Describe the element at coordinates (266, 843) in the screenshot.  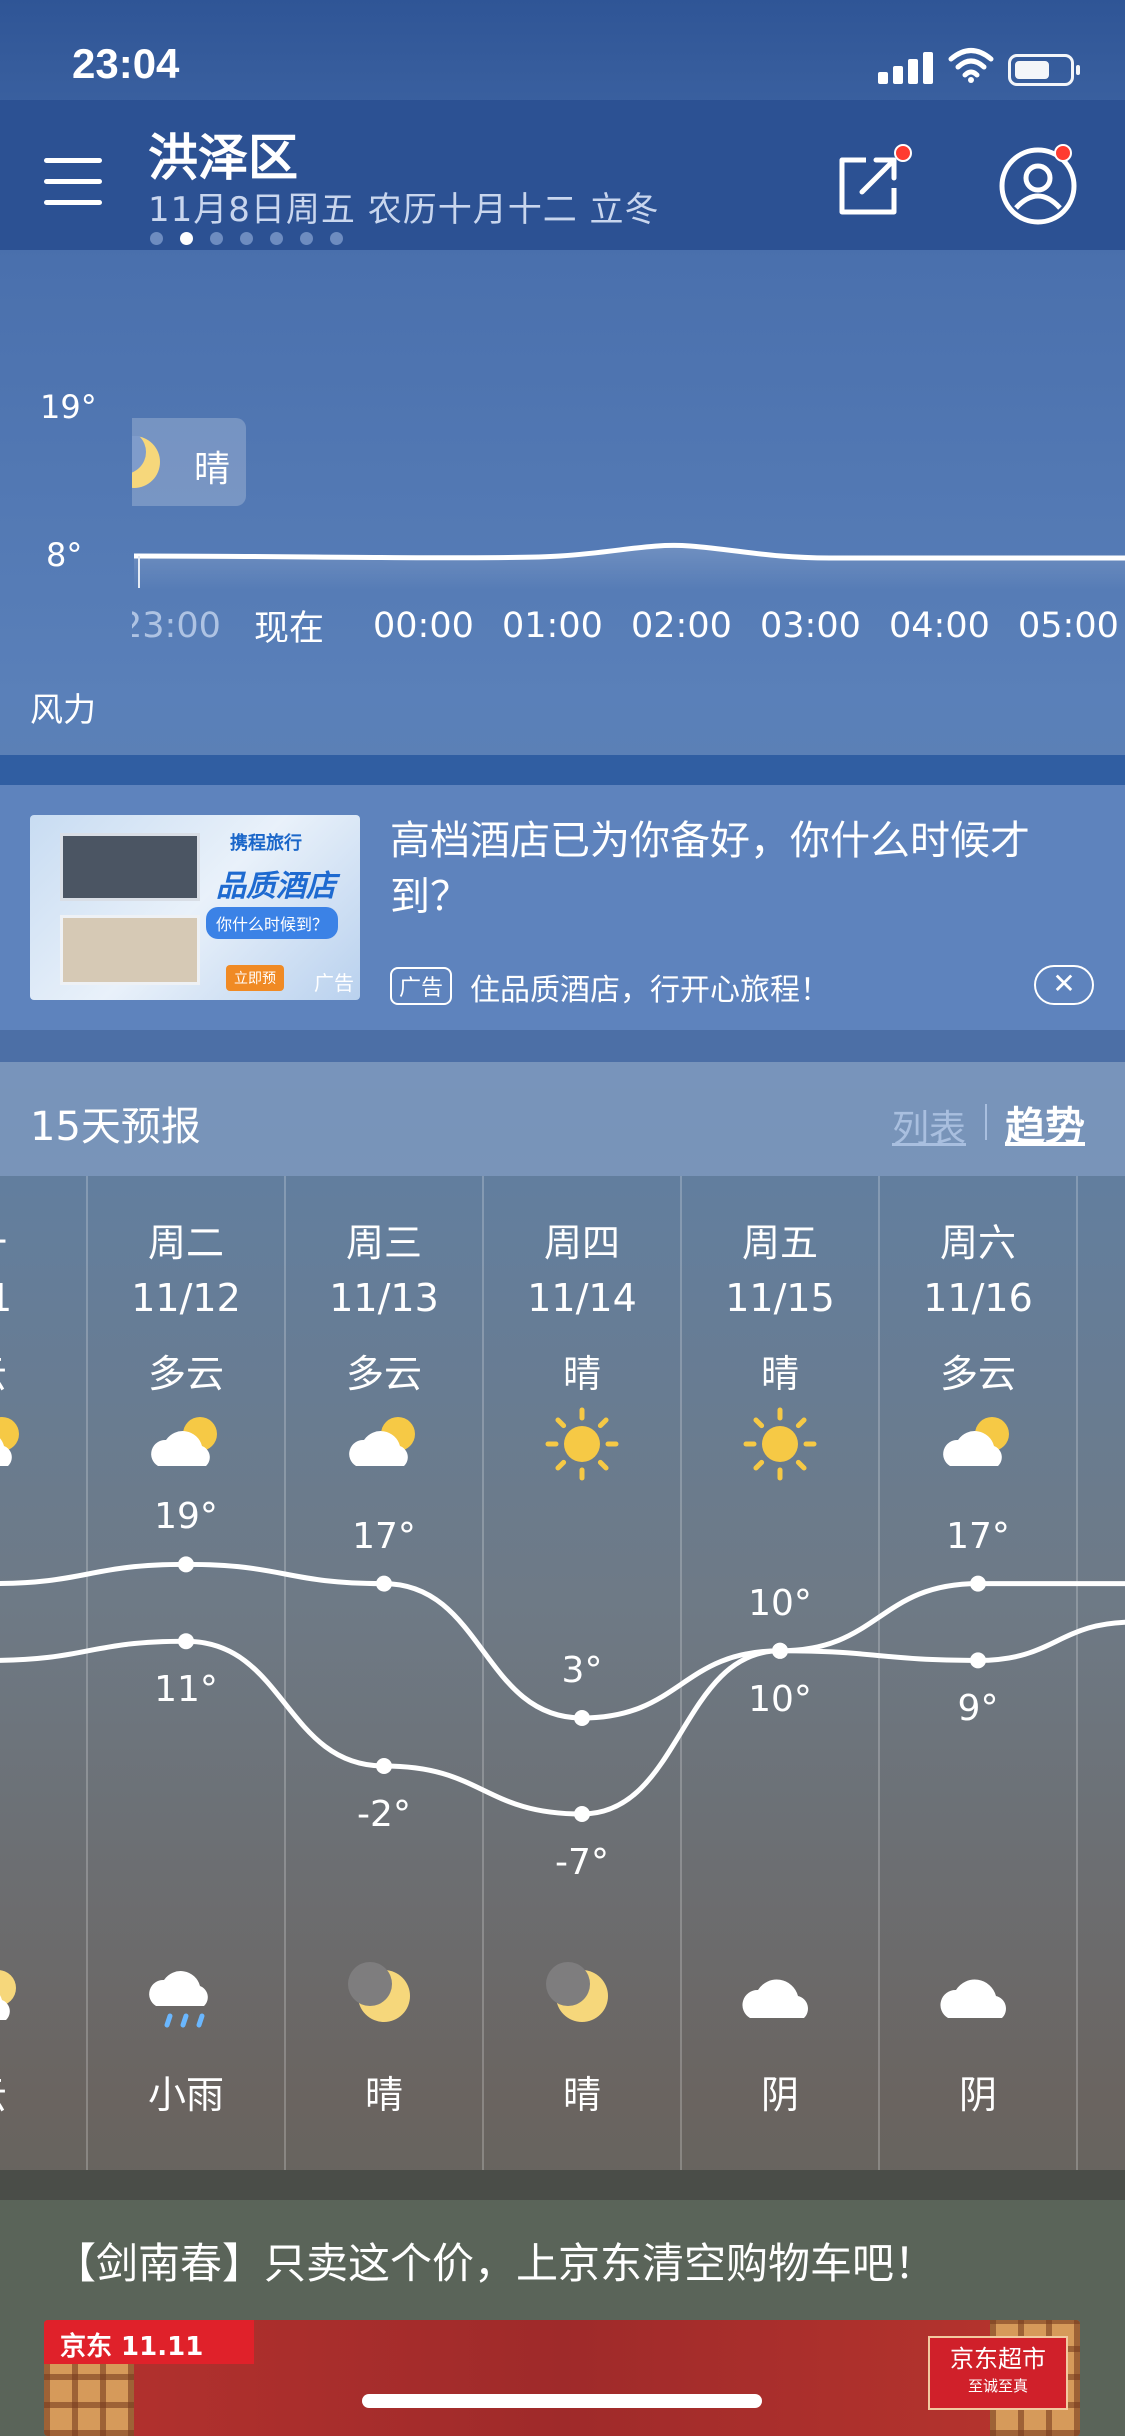
I see `ad-image-brand: 携程旅行` at that location.